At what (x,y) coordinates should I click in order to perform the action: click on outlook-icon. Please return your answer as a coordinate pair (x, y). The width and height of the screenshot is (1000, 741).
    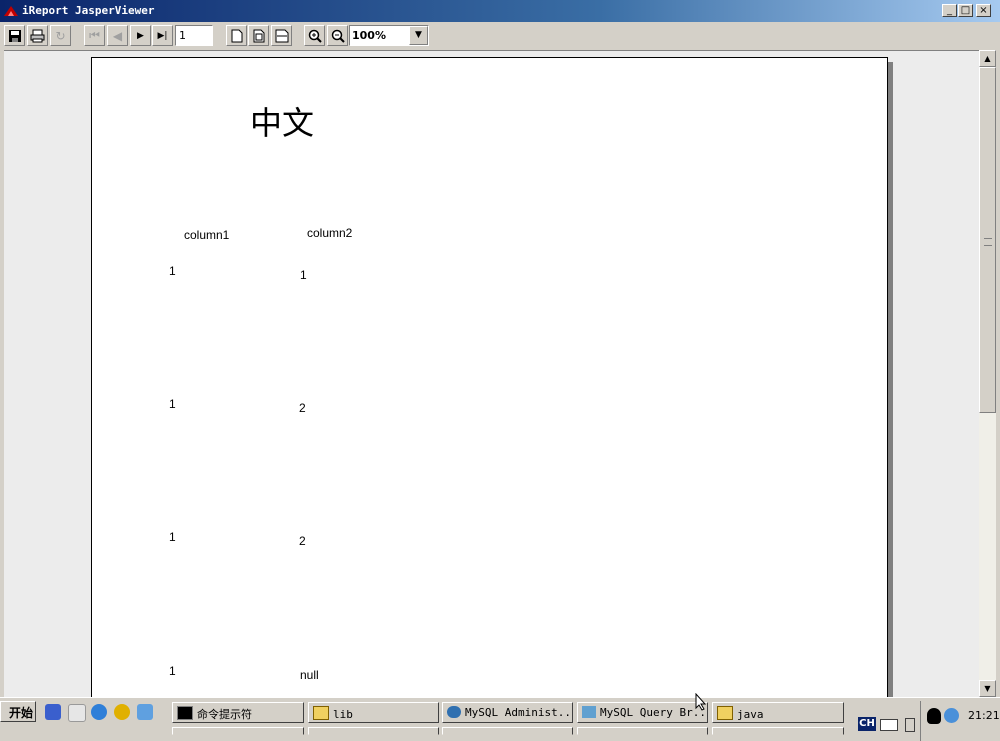
    Looking at the image, I should click on (145, 712).